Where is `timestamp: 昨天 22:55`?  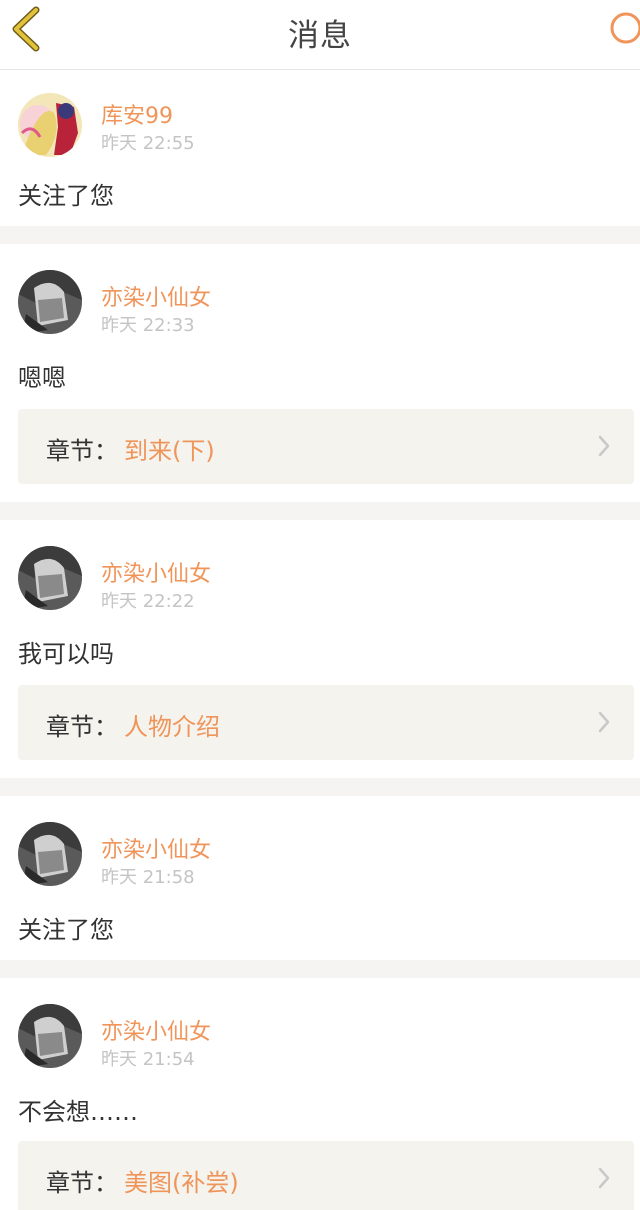 timestamp: 昨天 22:55 is located at coordinates (148, 143).